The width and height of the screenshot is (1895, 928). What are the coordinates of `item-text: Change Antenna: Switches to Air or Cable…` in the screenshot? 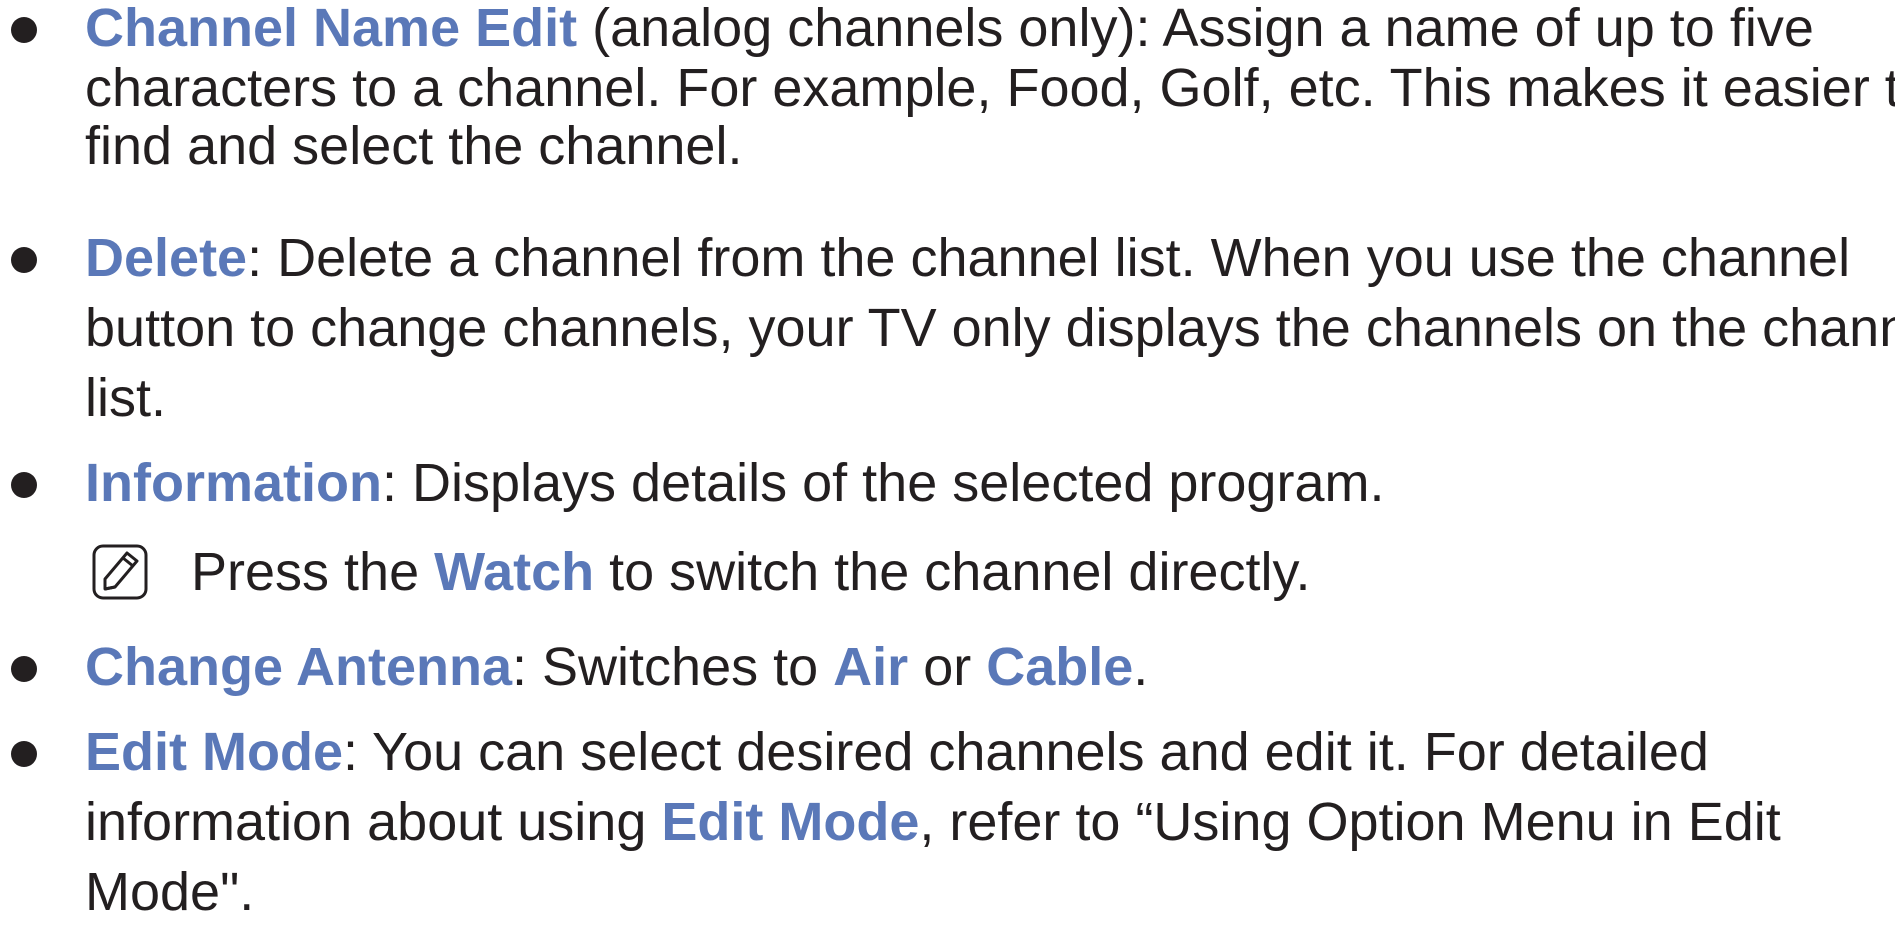 It's located at (990, 667).